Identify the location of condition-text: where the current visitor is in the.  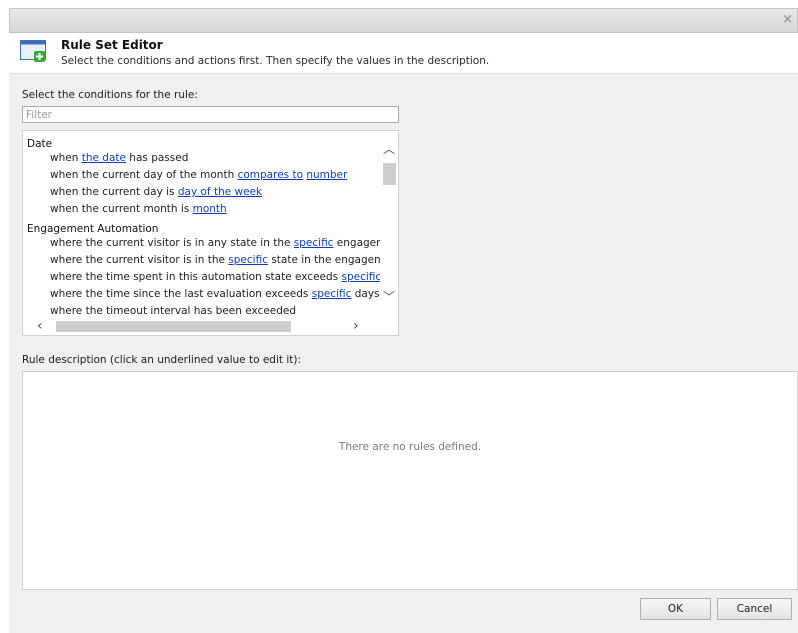
(139, 260).